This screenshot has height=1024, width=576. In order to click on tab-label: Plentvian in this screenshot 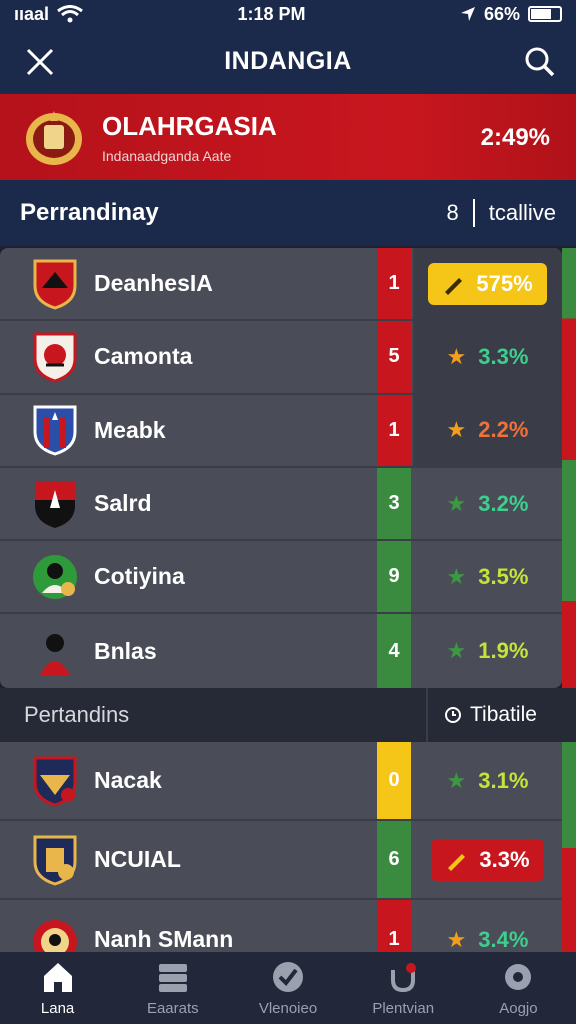, I will do `click(403, 1008)`.